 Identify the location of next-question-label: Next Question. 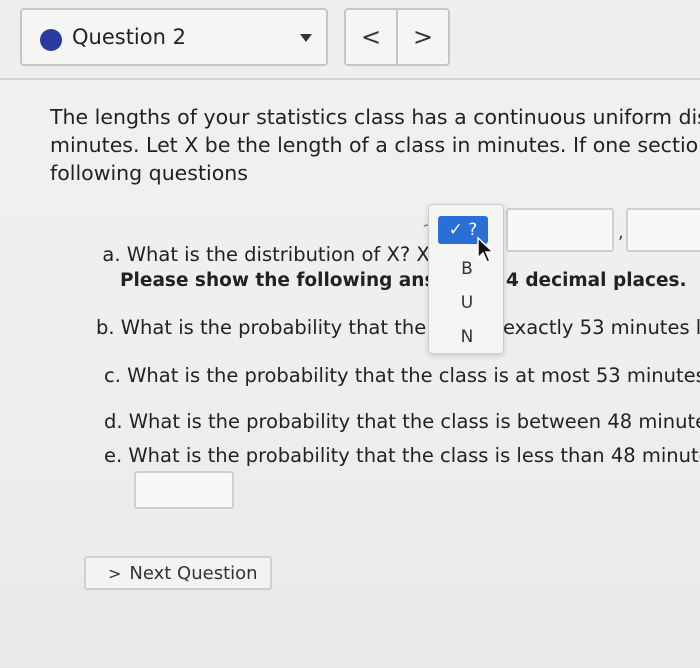
(193, 573).